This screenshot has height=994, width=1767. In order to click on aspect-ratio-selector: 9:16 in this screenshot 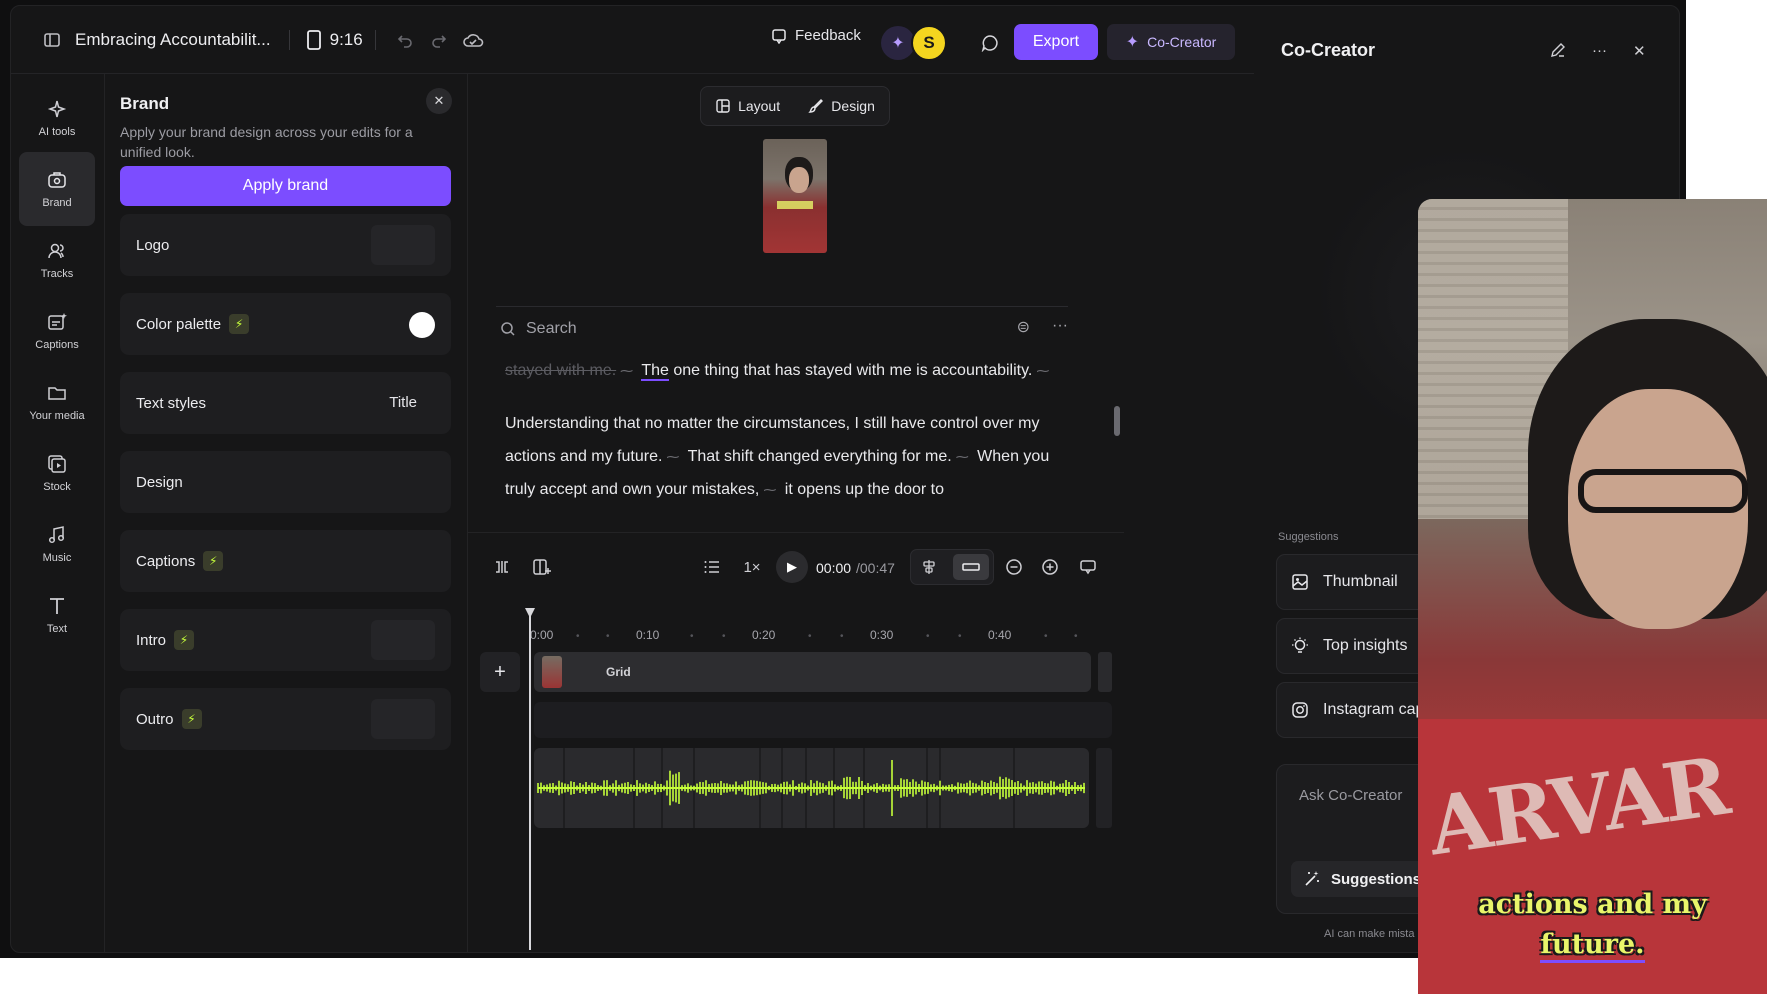, I will do `click(334, 40)`.